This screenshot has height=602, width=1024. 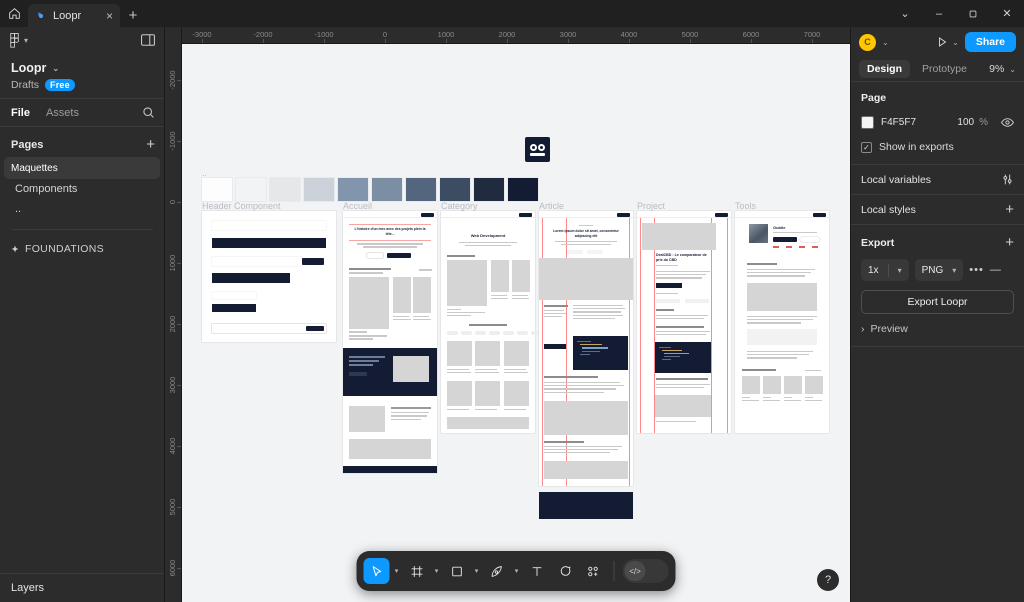 I want to click on eye-icon, so click(x=1007, y=122).